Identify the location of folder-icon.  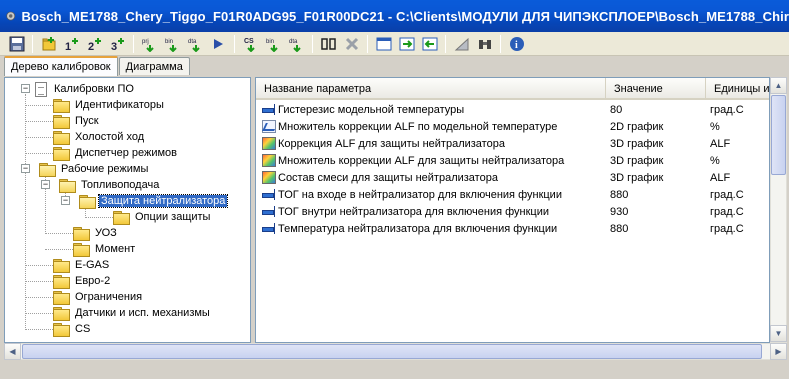
(61, 281).